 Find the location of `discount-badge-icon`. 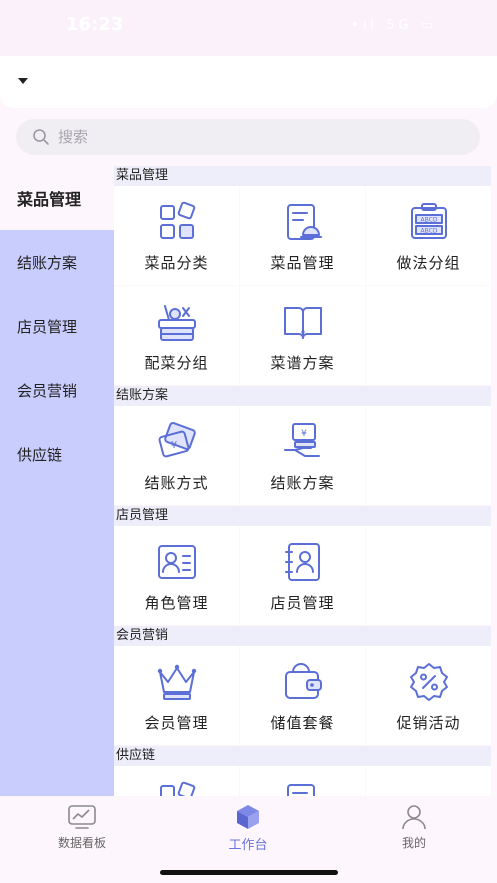

discount-badge-icon is located at coordinates (428, 682).